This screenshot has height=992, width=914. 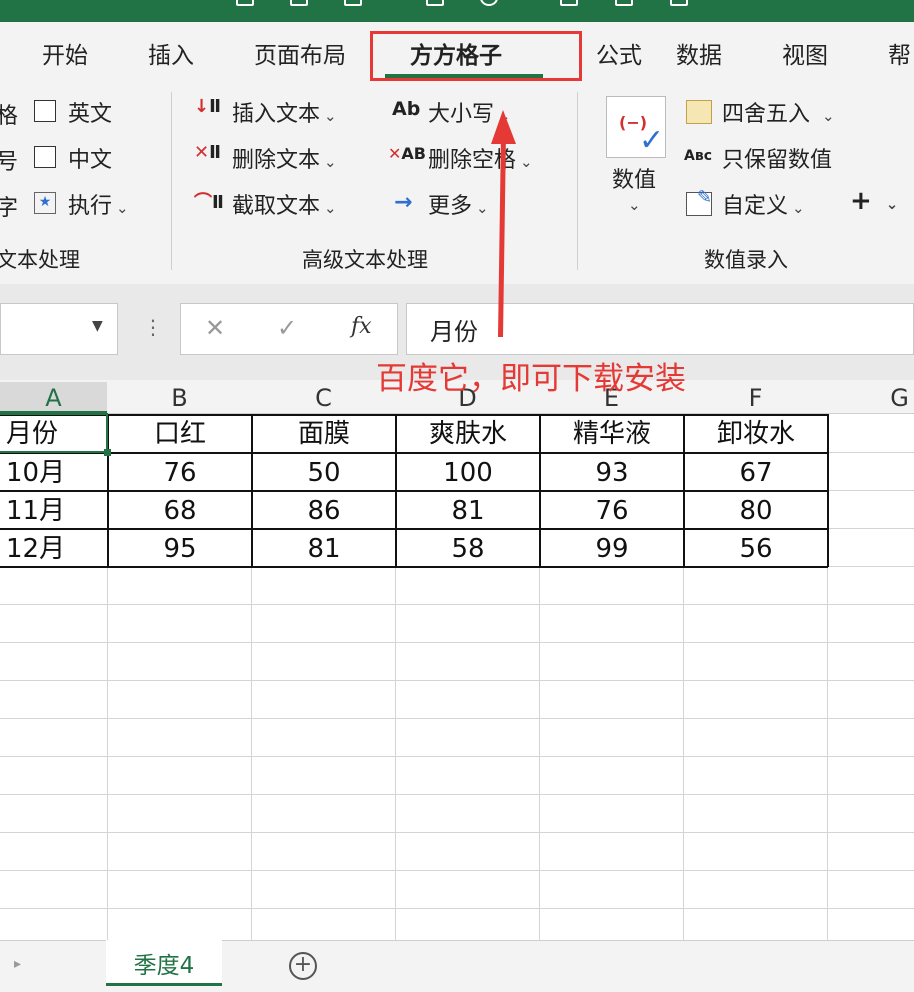 What do you see at coordinates (17, 964) in the screenshot?
I see `scroll-left-icon: ▸` at bounding box center [17, 964].